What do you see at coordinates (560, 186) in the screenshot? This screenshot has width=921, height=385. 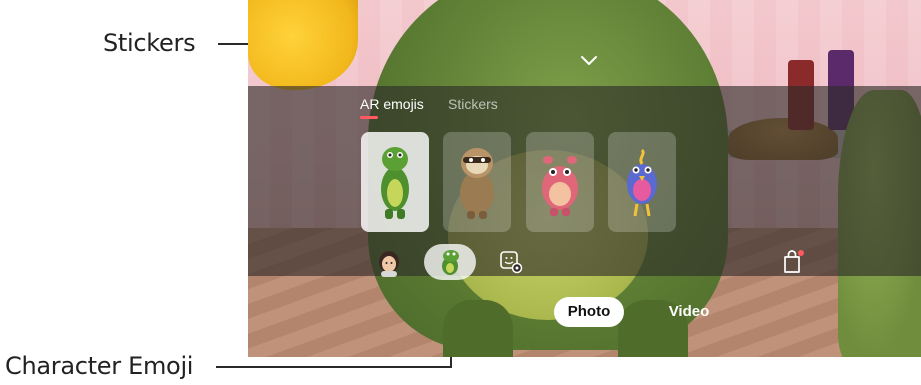 I see `pink-monster-character-icon` at bounding box center [560, 186].